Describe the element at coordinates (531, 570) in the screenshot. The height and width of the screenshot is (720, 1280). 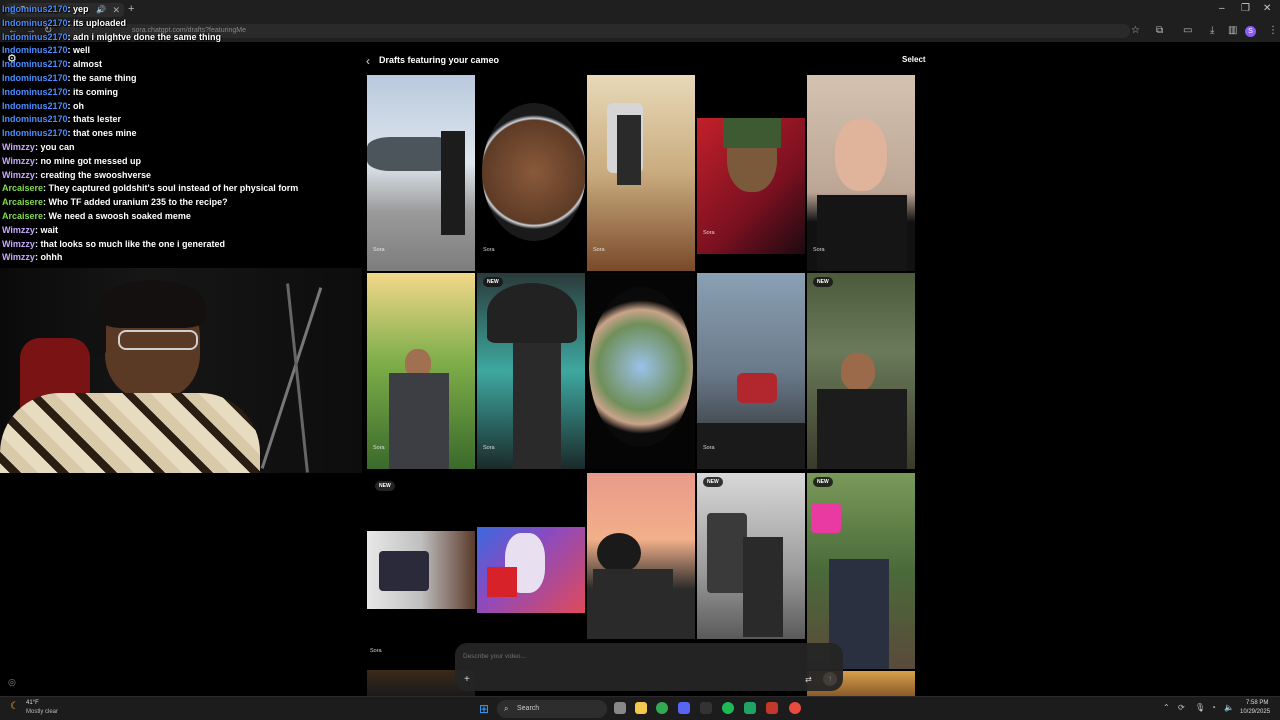
I see `draft-tile-anime-boxing` at that location.